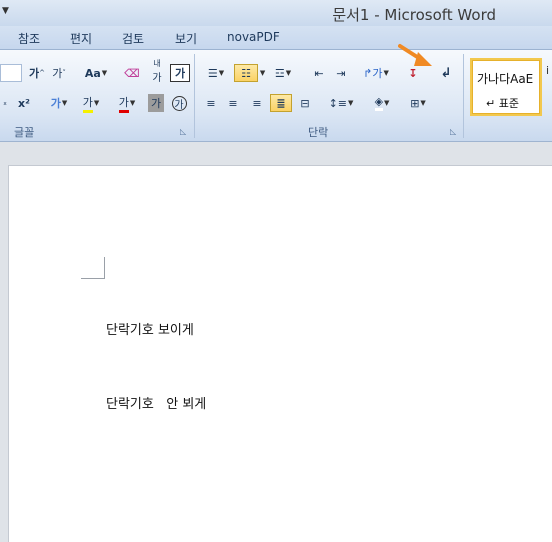 The image size is (552, 542). Describe the element at coordinates (29, 38) in the screenshot. I see `tab-references: 참조` at that location.